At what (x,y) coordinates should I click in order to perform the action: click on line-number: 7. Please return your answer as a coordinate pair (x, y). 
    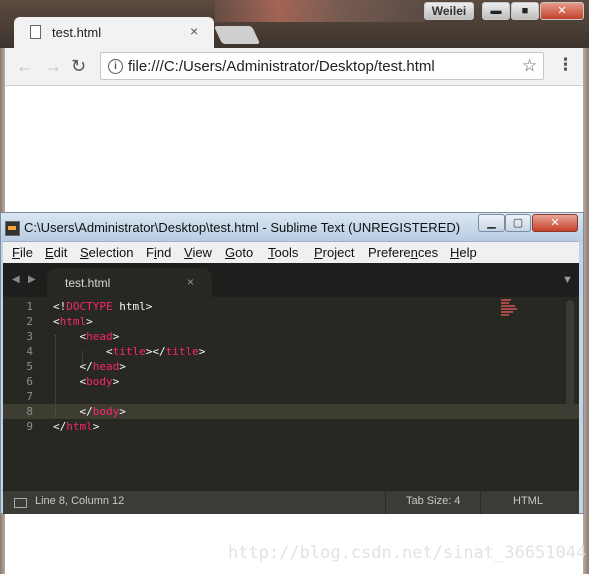
    Looking at the image, I should click on (29, 396).